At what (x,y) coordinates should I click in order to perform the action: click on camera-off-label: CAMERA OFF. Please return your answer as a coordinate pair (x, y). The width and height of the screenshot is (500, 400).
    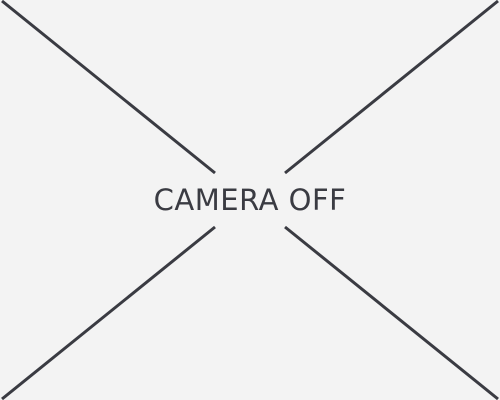
    Looking at the image, I should click on (250, 199).